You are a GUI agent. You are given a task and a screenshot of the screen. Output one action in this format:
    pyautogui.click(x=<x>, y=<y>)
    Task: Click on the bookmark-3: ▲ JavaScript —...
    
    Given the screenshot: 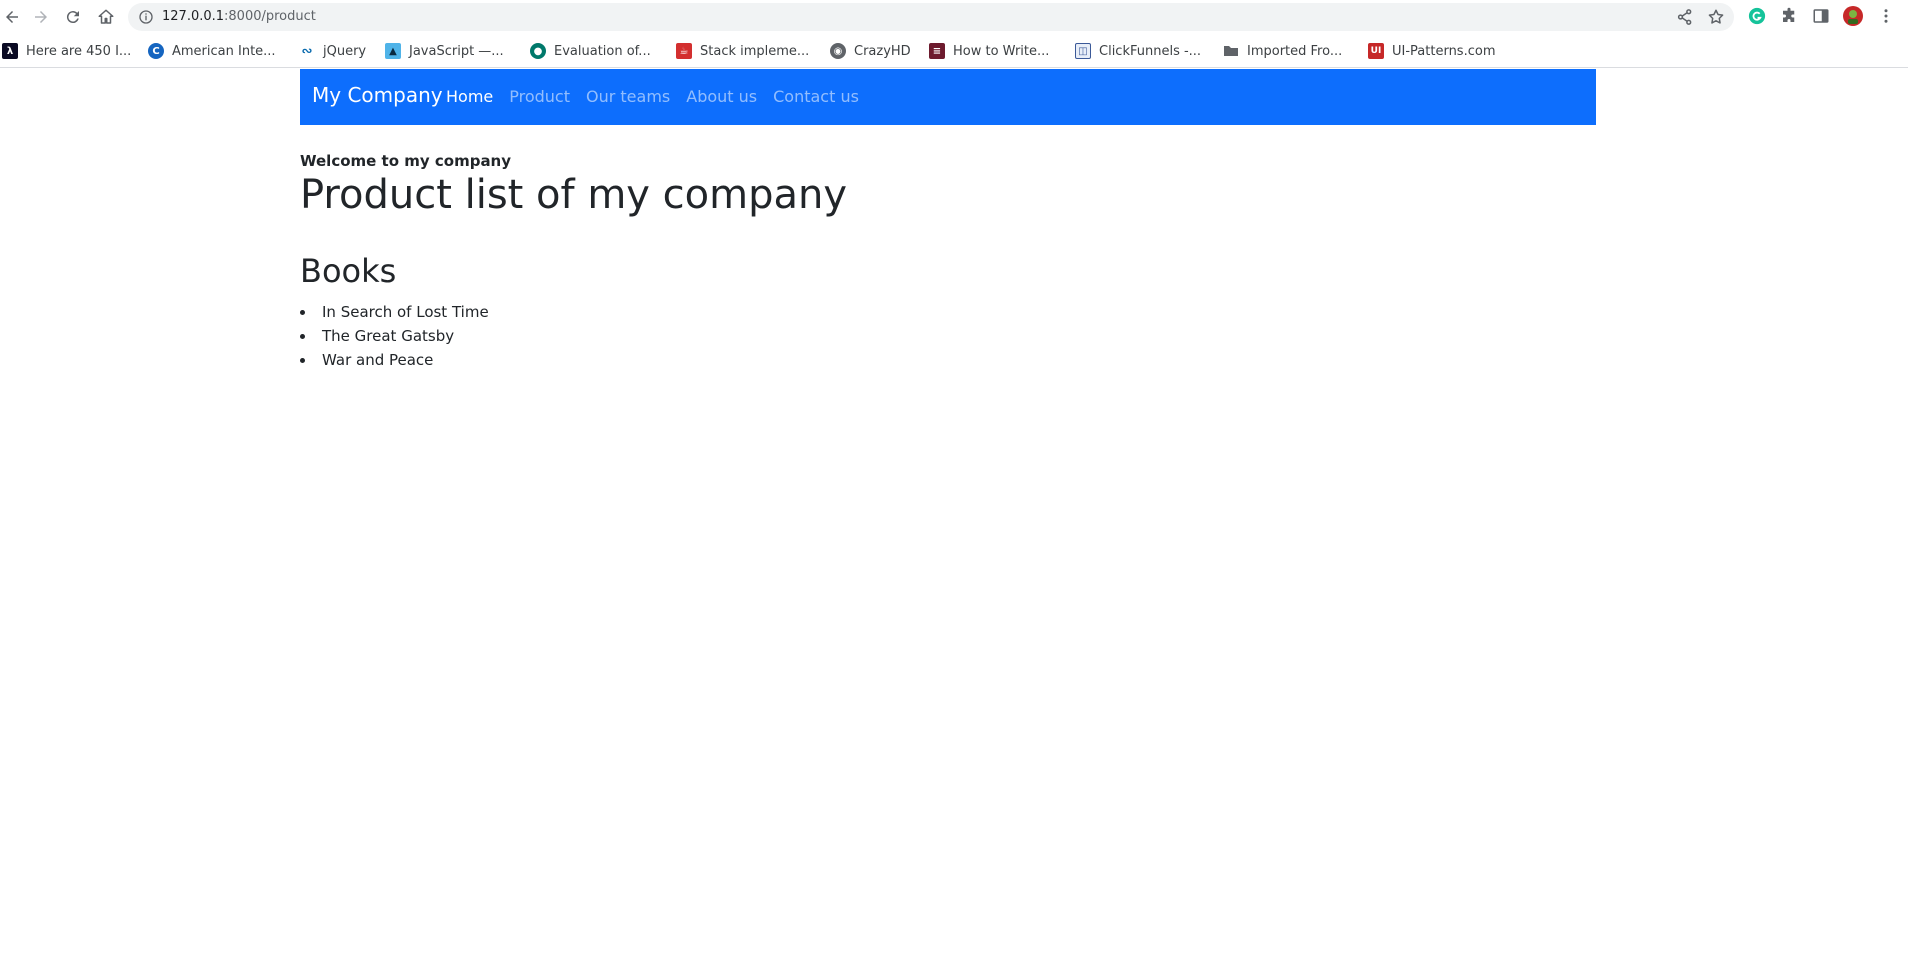 What is the action you would take?
    pyautogui.click(x=444, y=51)
    